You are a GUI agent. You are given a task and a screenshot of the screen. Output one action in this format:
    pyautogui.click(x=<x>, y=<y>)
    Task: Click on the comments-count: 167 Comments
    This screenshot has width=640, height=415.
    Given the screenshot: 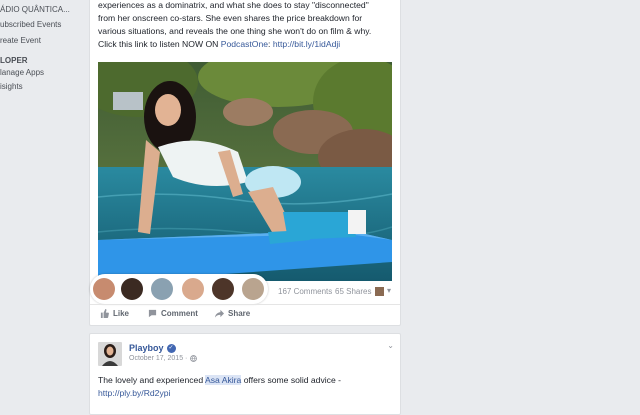 What is the action you would take?
    pyautogui.click(x=305, y=291)
    